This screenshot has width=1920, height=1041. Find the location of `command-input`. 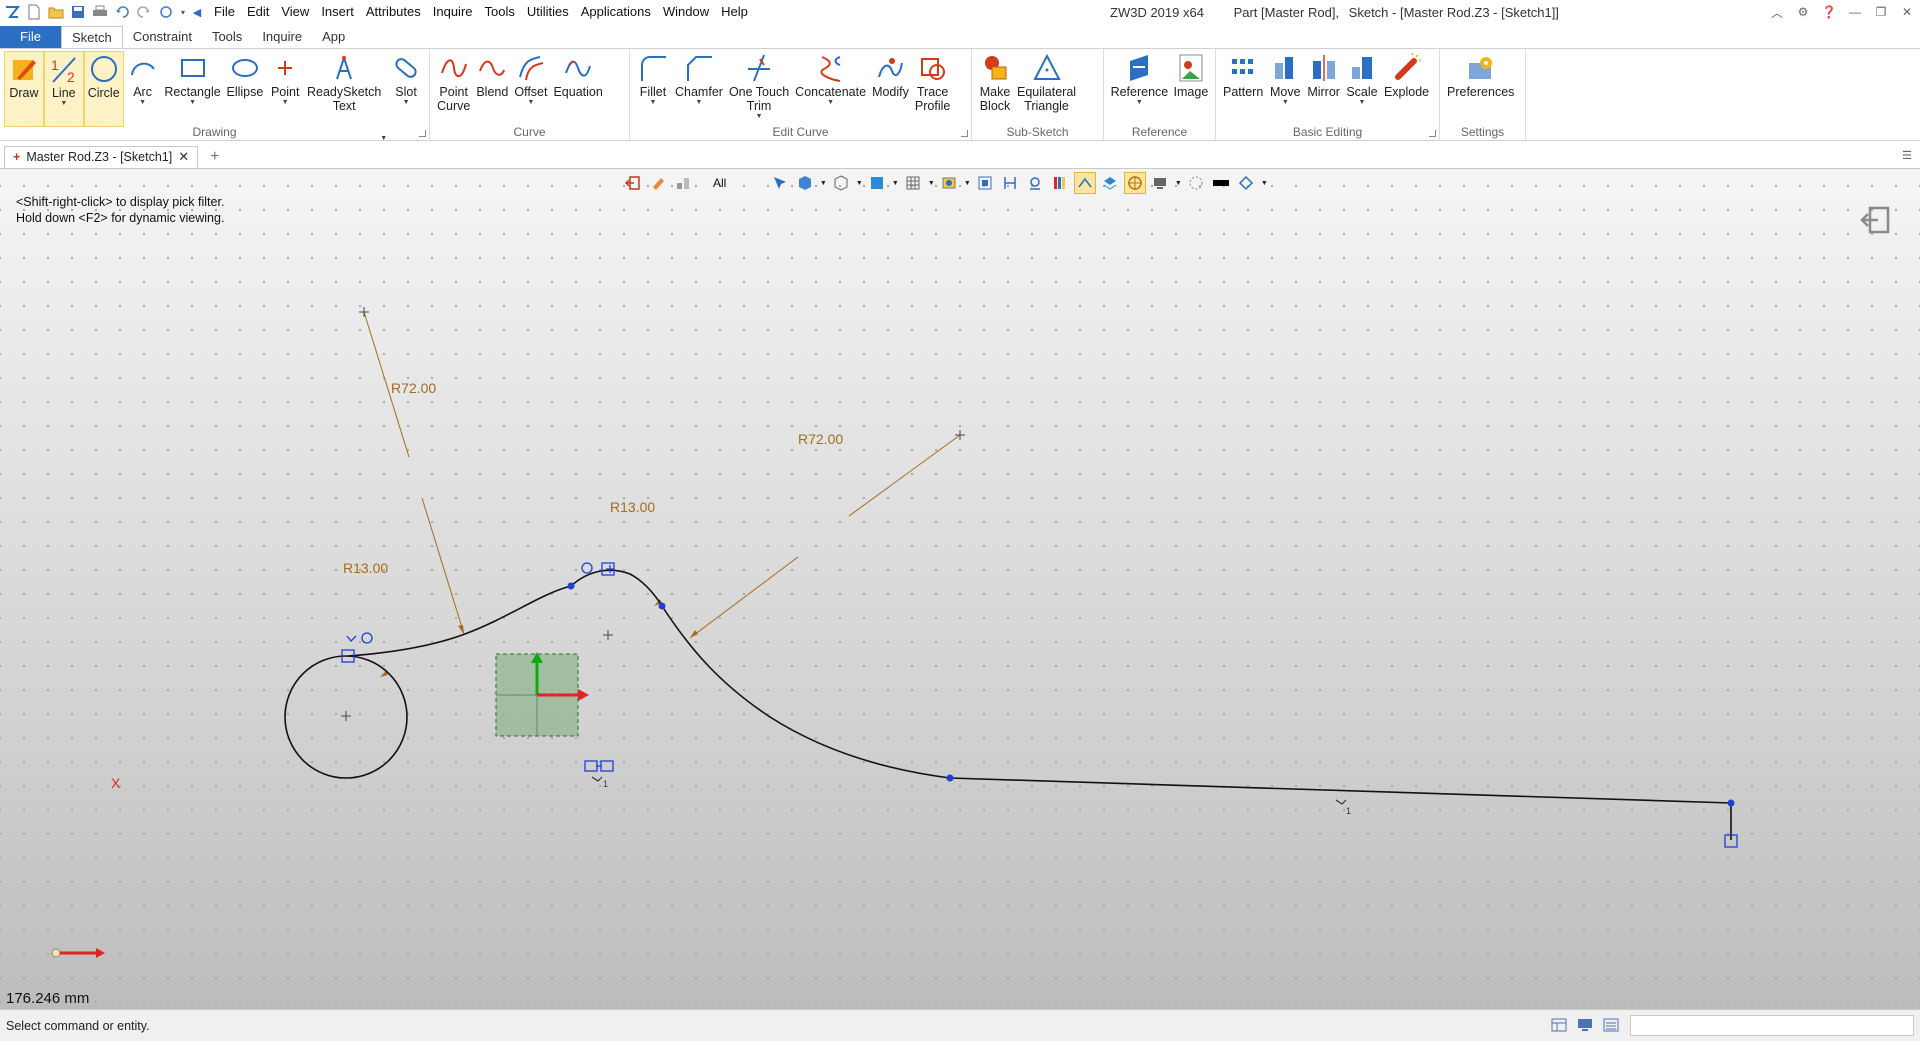

command-input is located at coordinates (1772, 1025).